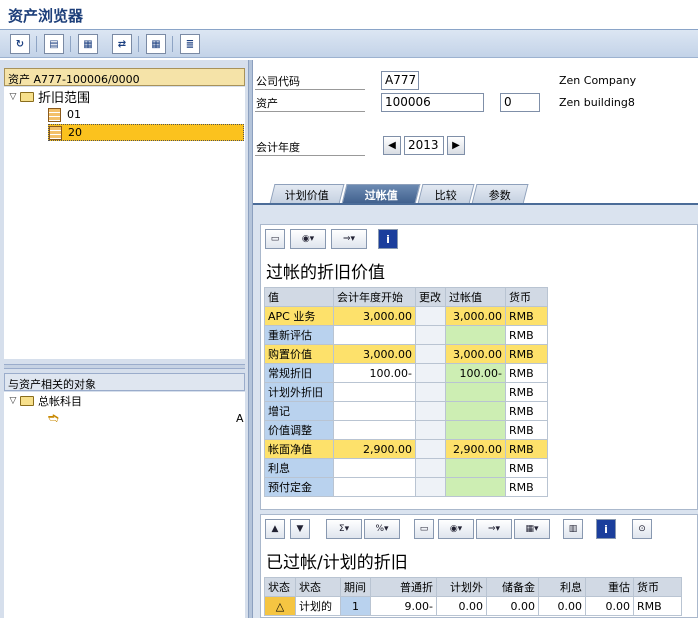 This screenshot has height=618, width=698. What do you see at coordinates (403, 587) in the screenshot?
I see `column-header: 普通折` at bounding box center [403, 587].